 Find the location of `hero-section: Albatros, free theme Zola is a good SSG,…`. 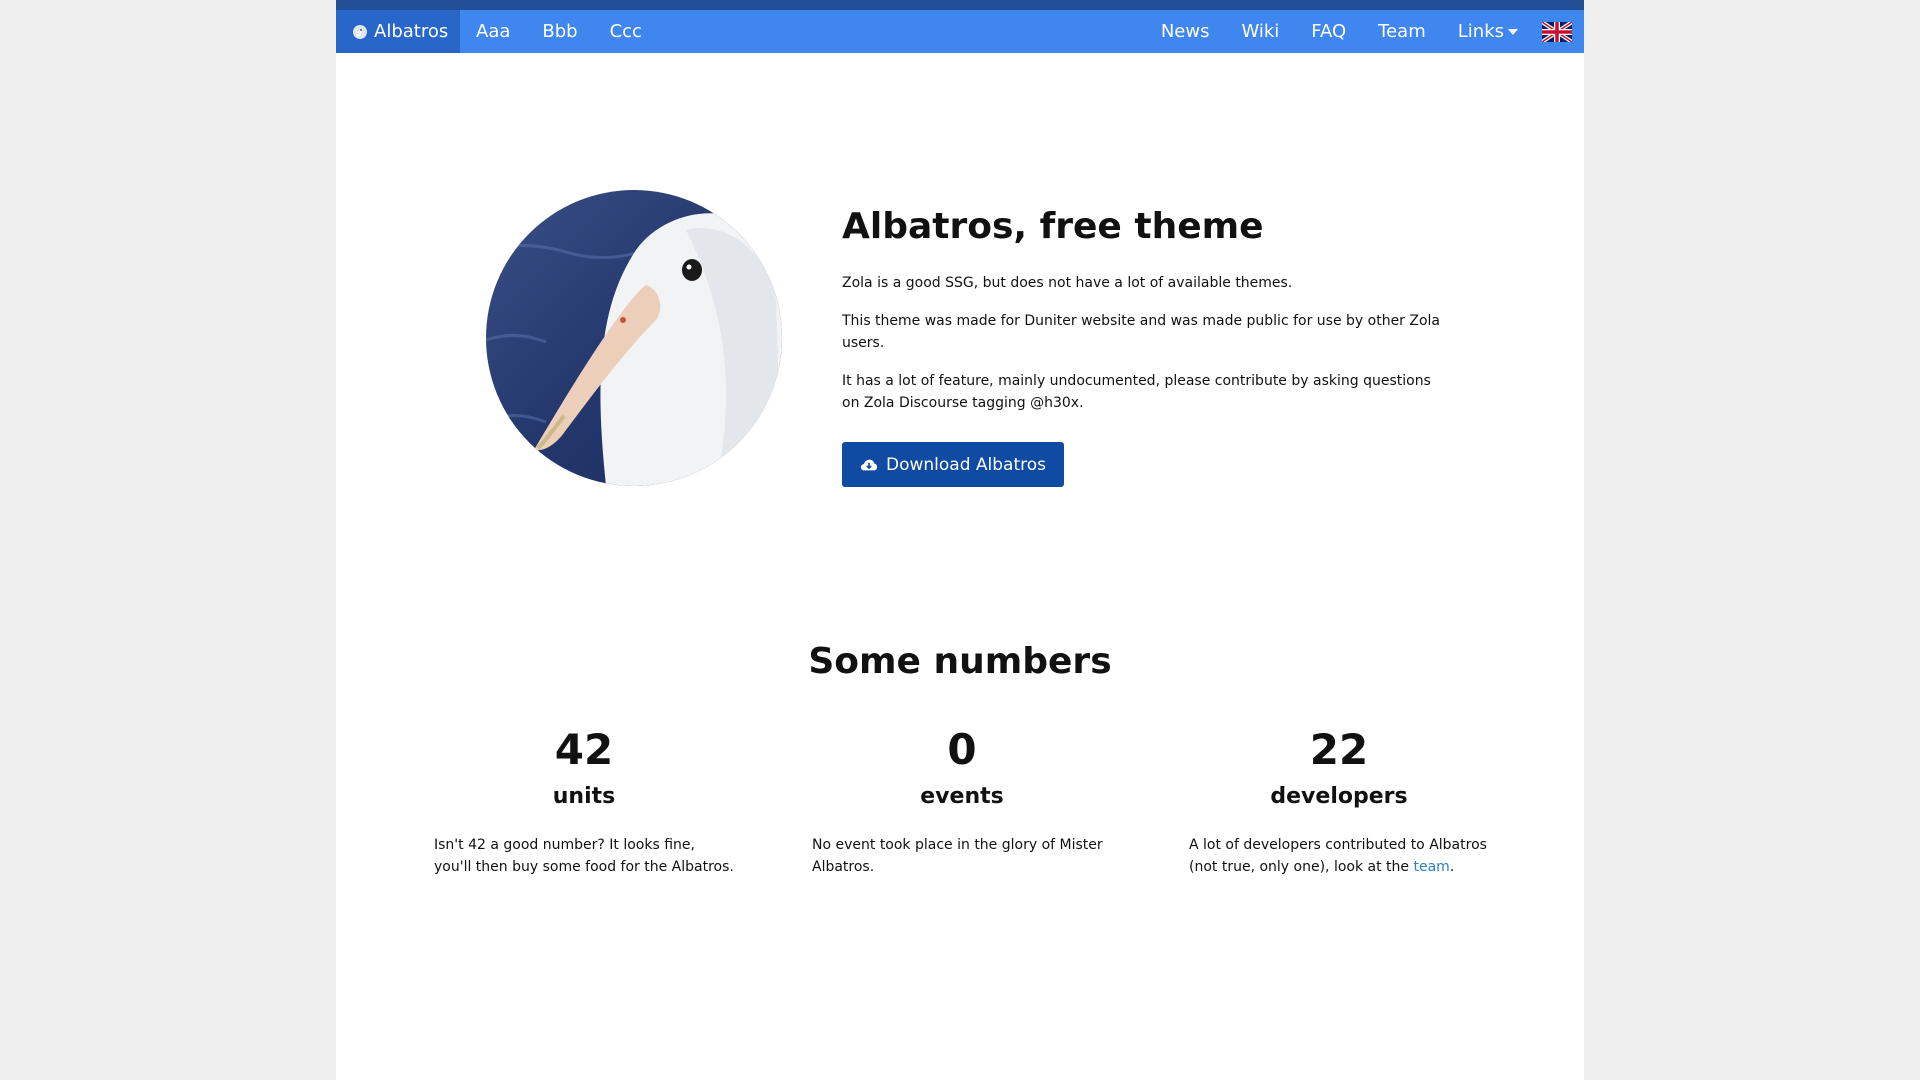

hero-section: Albatros, free theme Zola is a good SSG,… is located at coordinates (1142, 343).